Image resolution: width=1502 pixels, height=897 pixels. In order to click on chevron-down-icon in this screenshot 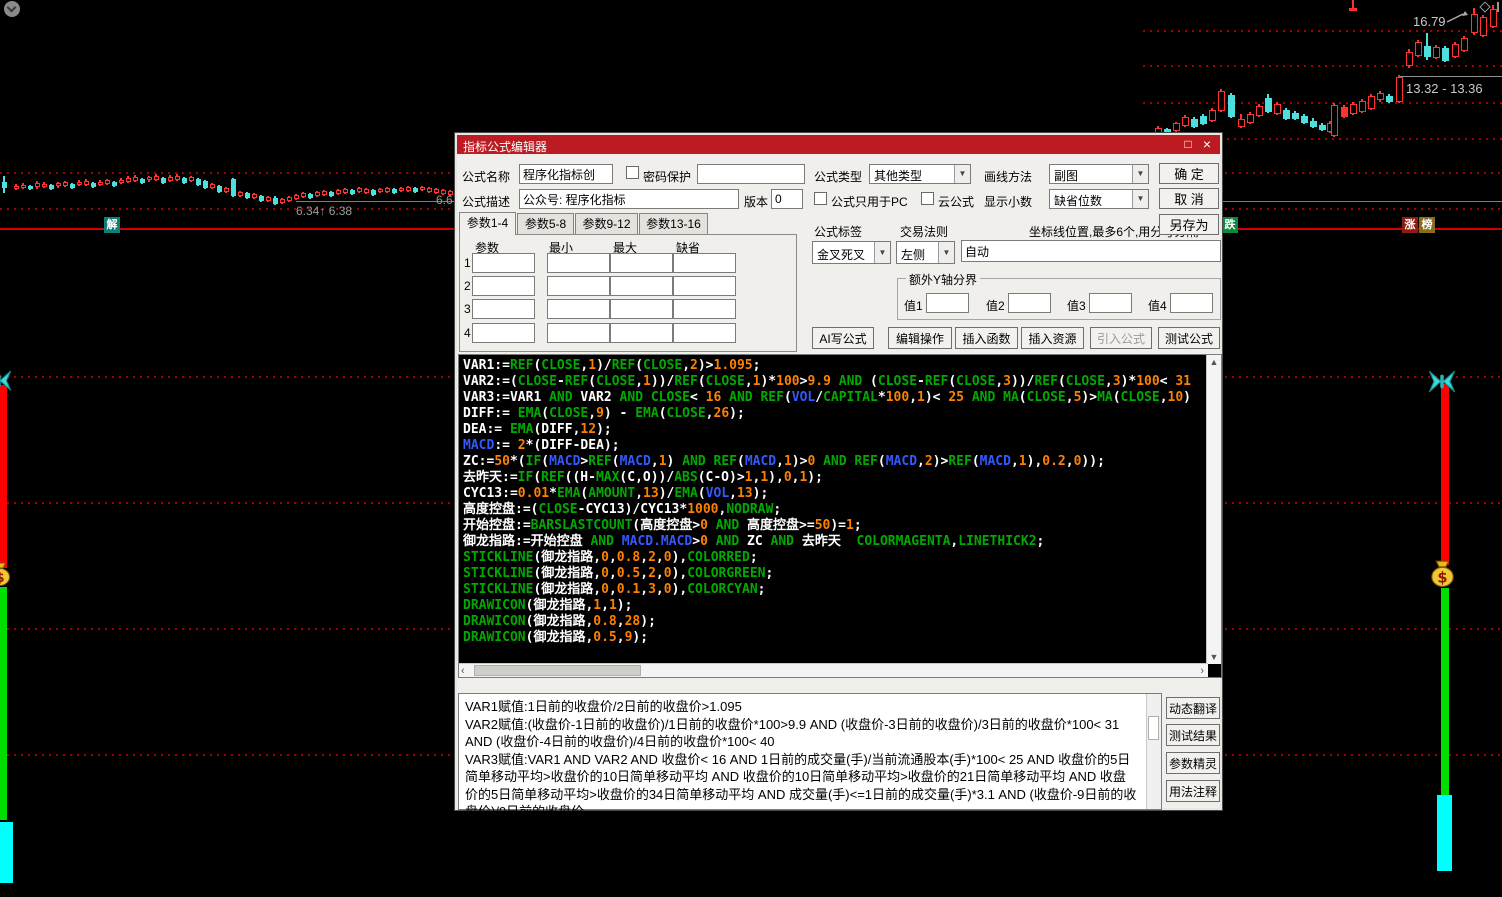, I will do `click(11, 7)`.